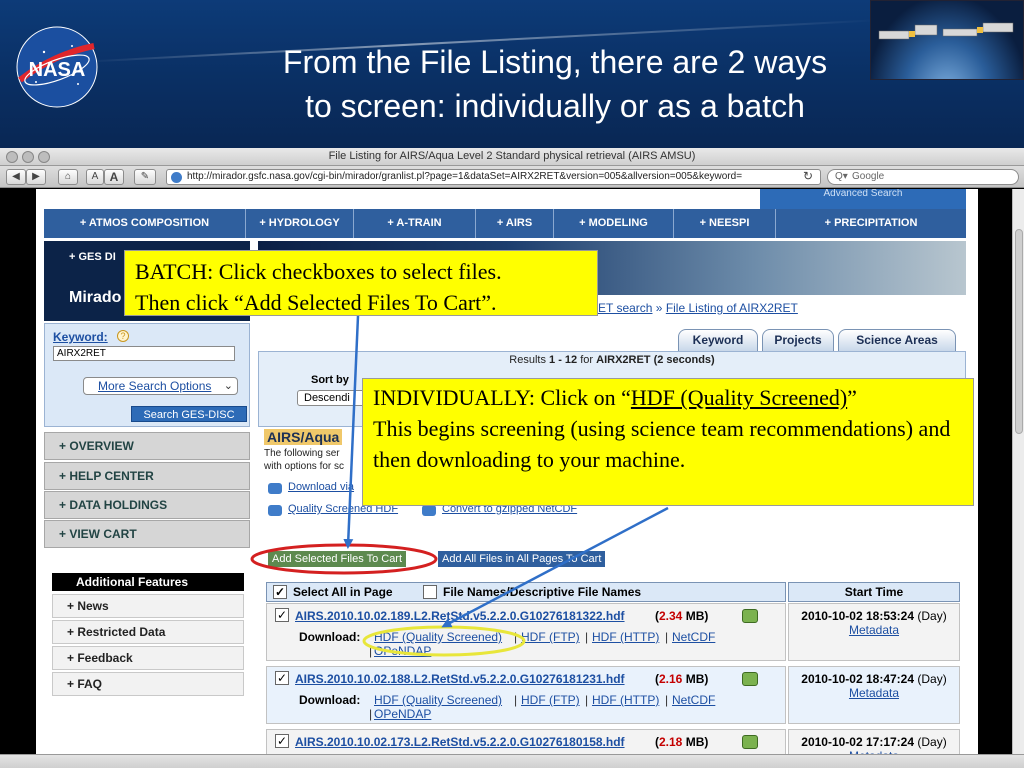  I want to click on file-size: (2.34 MB), so click(682, 616).